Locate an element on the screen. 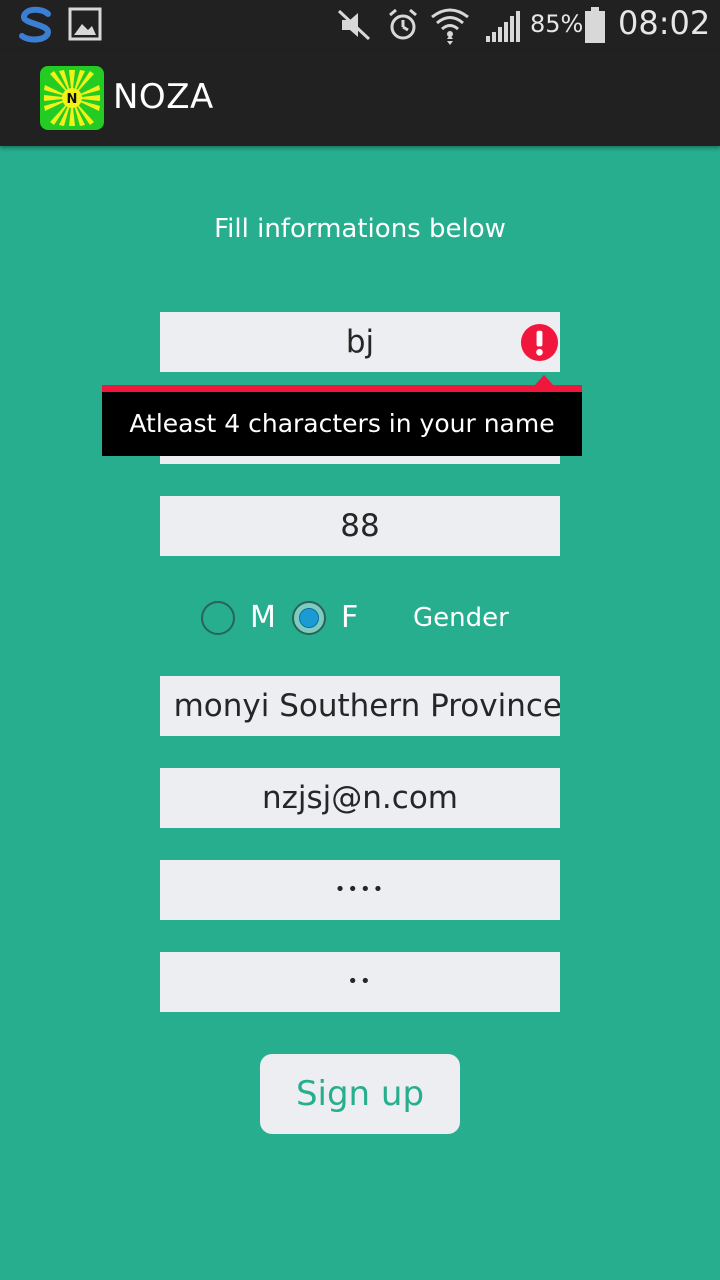 The image size is (720, 1280). gallery-icon is located at coordinates (85, 24).